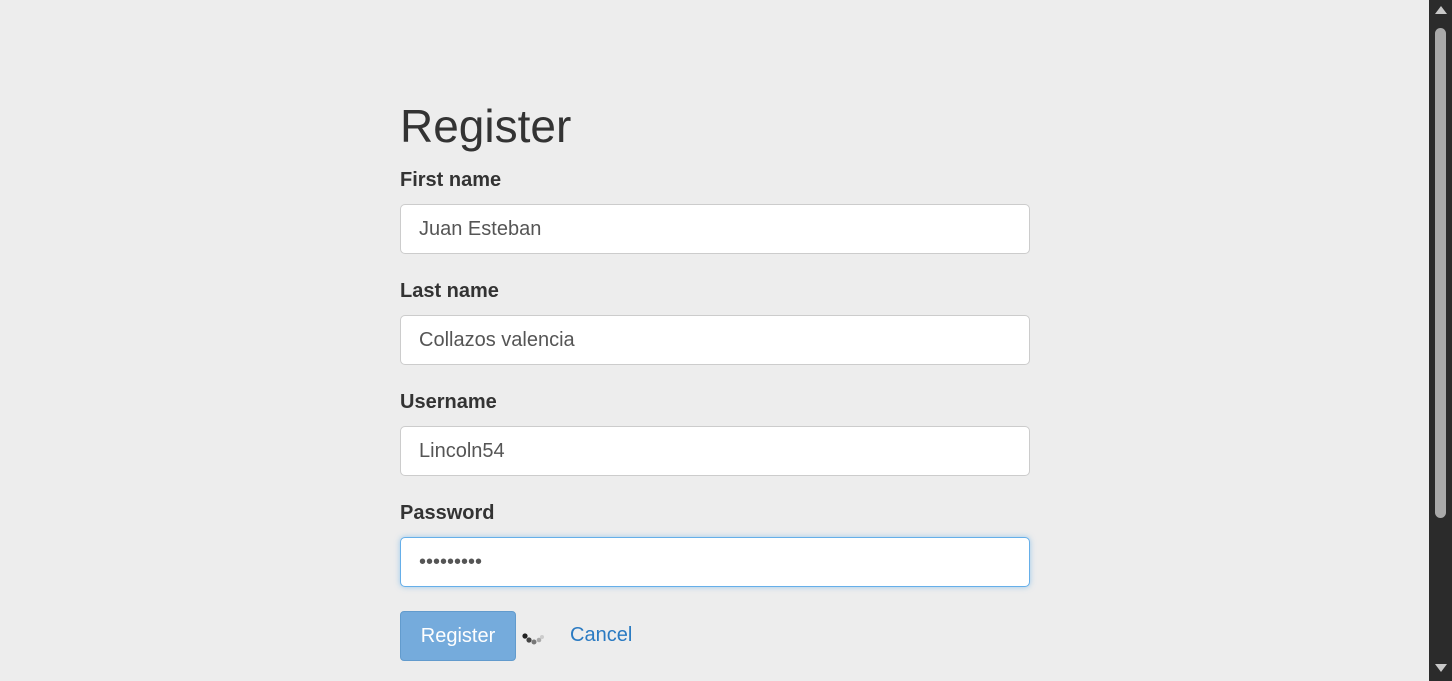 Image resolution: width=1452 pixels, height=681 pixels. What do you see at coordinates (715, 513) in the screenshot?
I see `password-group: Password` at bounding box center [715, 513].